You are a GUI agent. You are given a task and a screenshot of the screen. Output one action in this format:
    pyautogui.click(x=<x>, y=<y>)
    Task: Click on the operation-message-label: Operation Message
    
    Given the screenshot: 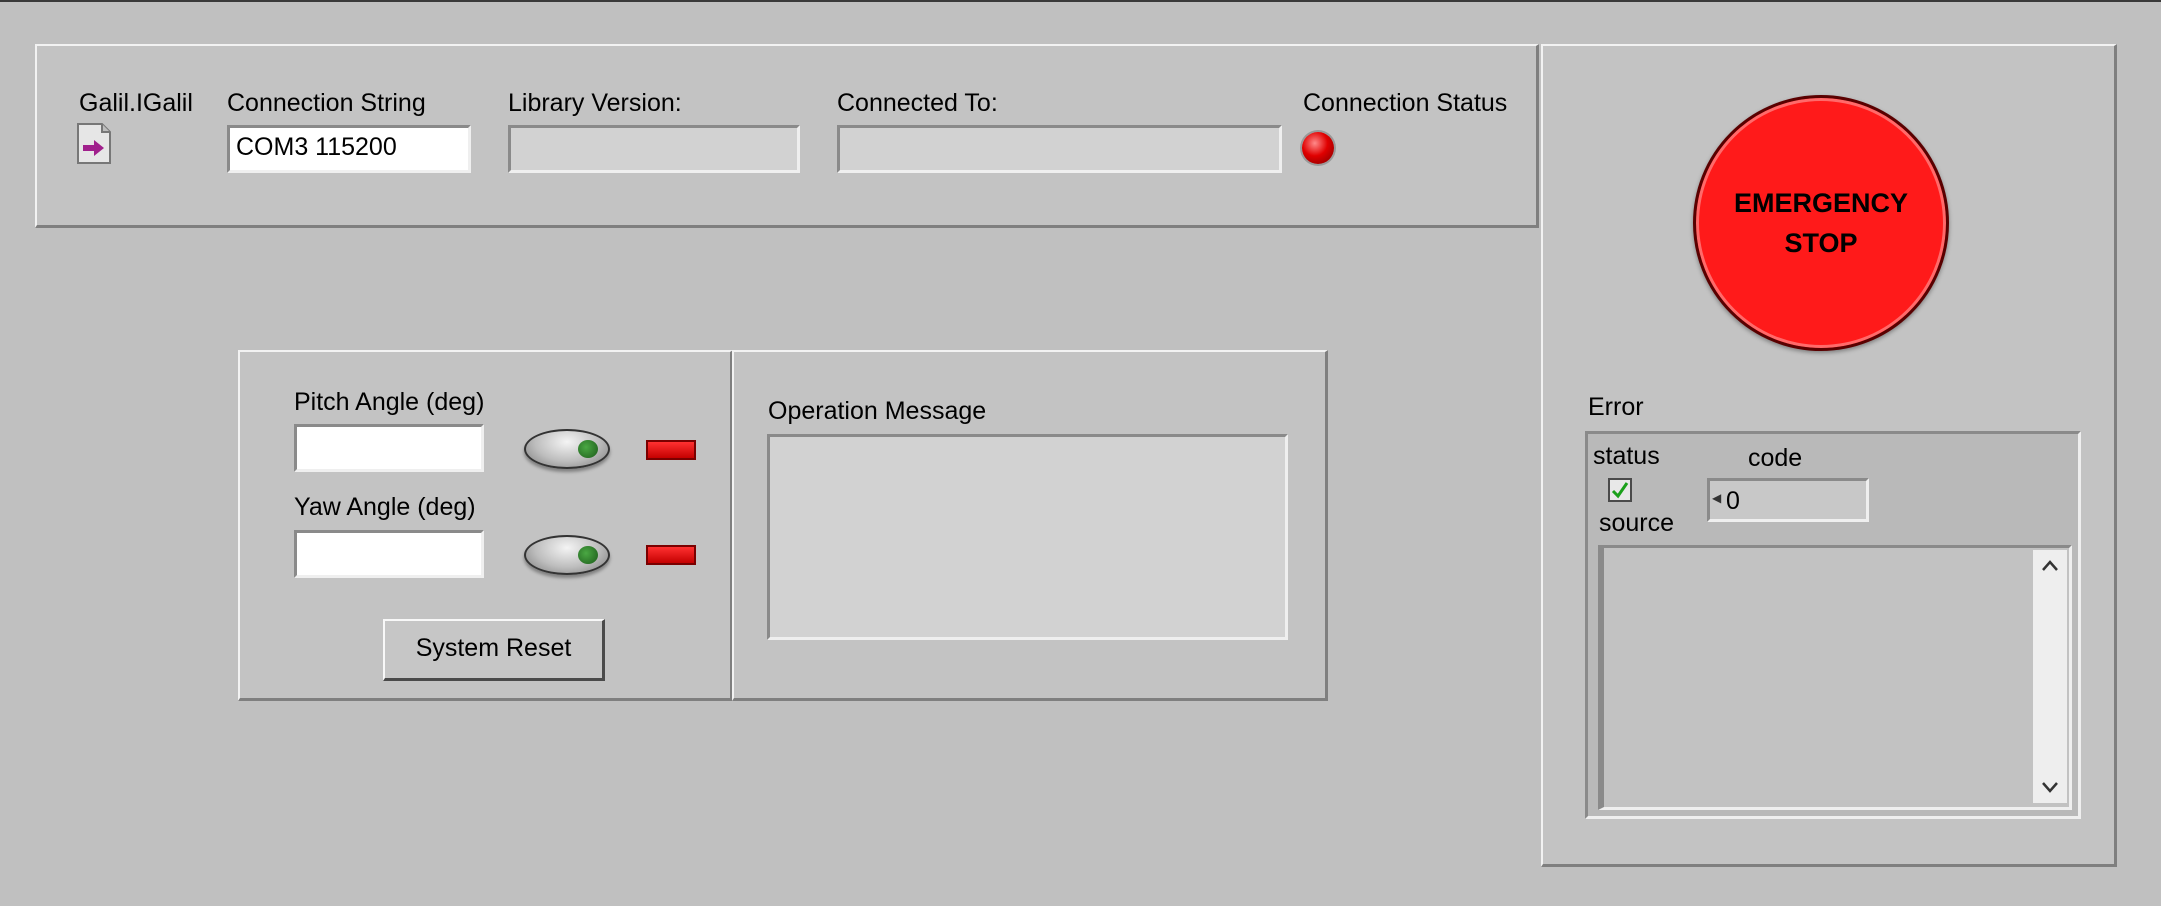 What is the action you would take?
    pyautogui.click(x=877, y=411)
    